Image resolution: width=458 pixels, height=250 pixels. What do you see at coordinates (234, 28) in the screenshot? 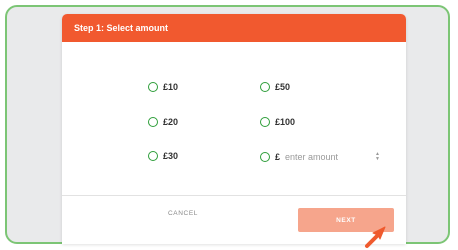
I see `dialog-header: Step 1: Select amount` at bounding box center [234, 28].